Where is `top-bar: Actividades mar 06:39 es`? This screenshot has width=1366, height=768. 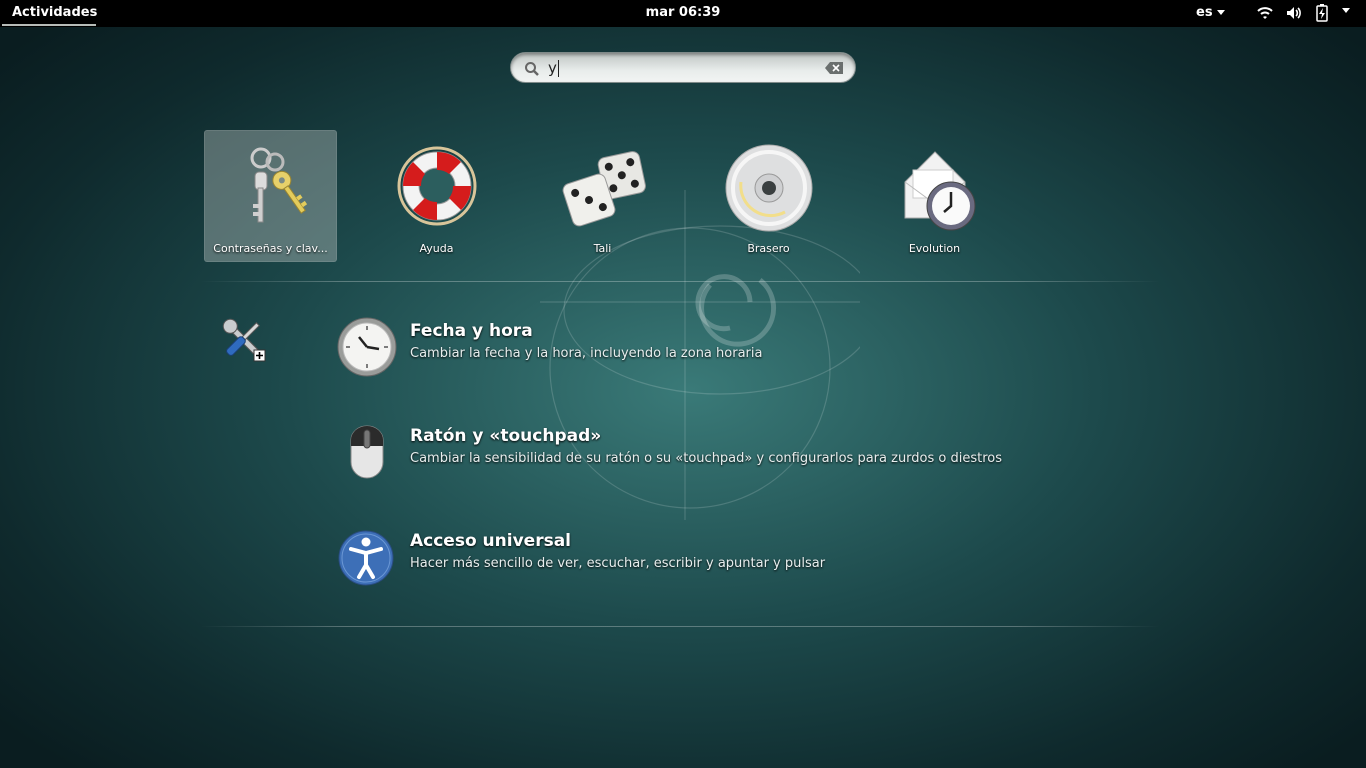 top-bar: Actividades mar 06:39 es is located at coordinates (683, 13).